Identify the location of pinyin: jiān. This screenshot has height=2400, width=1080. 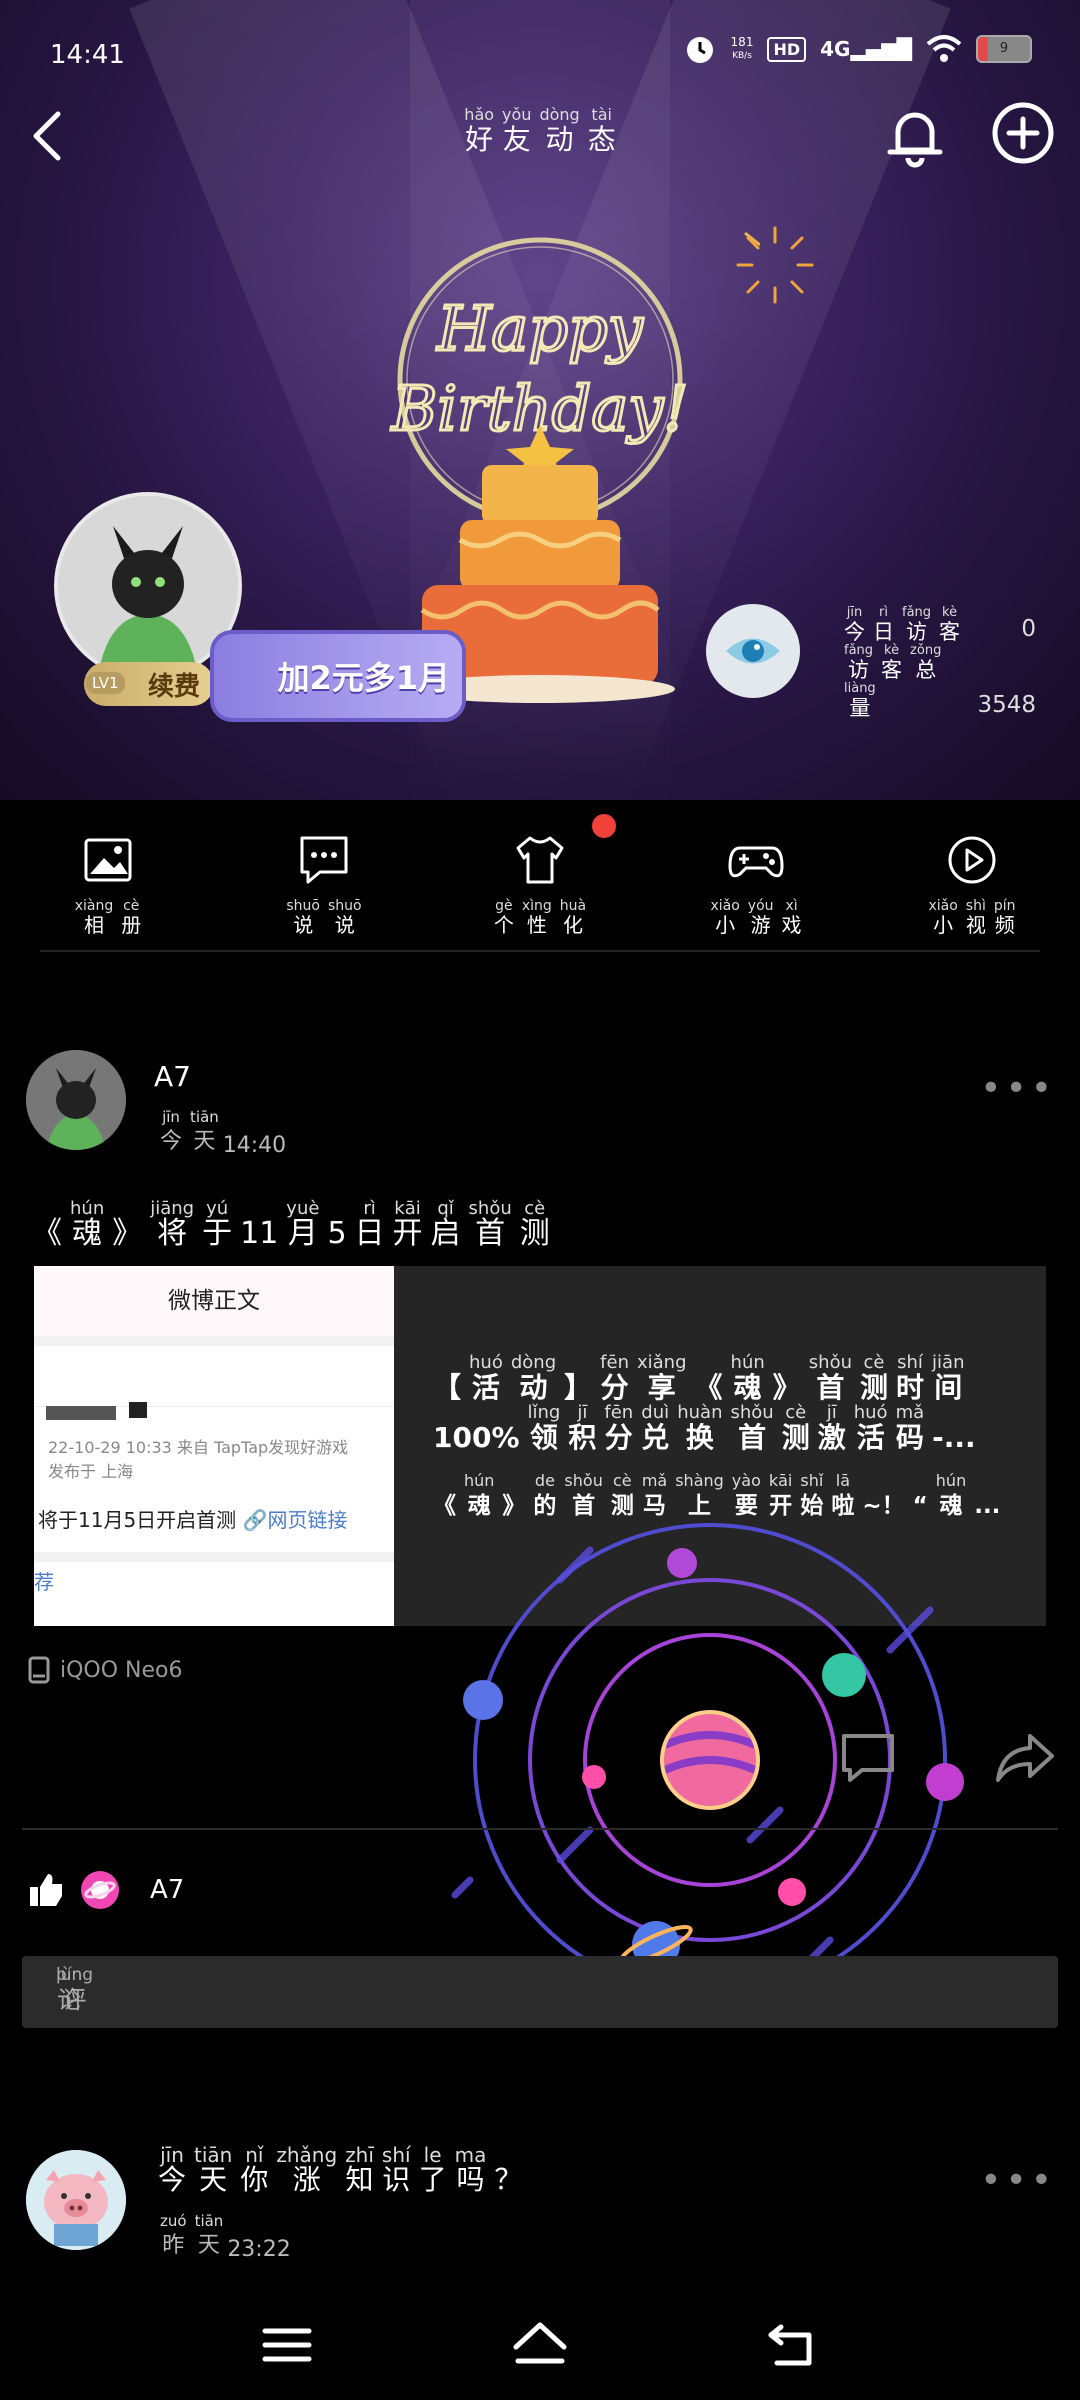
(948, 1362).